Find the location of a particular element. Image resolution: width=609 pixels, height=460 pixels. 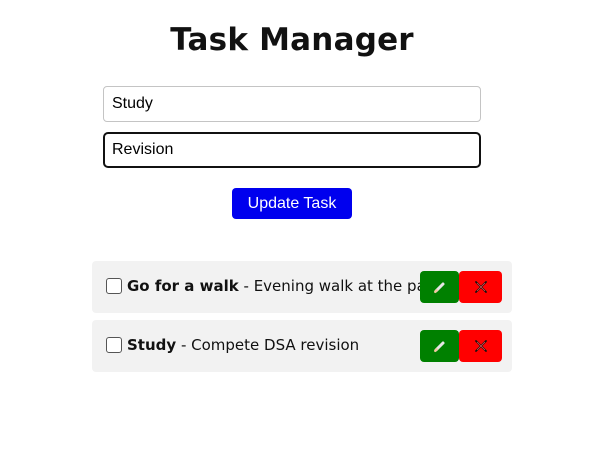

task-row: Study - Compete DSA revision is located at coordinates (302, 346).